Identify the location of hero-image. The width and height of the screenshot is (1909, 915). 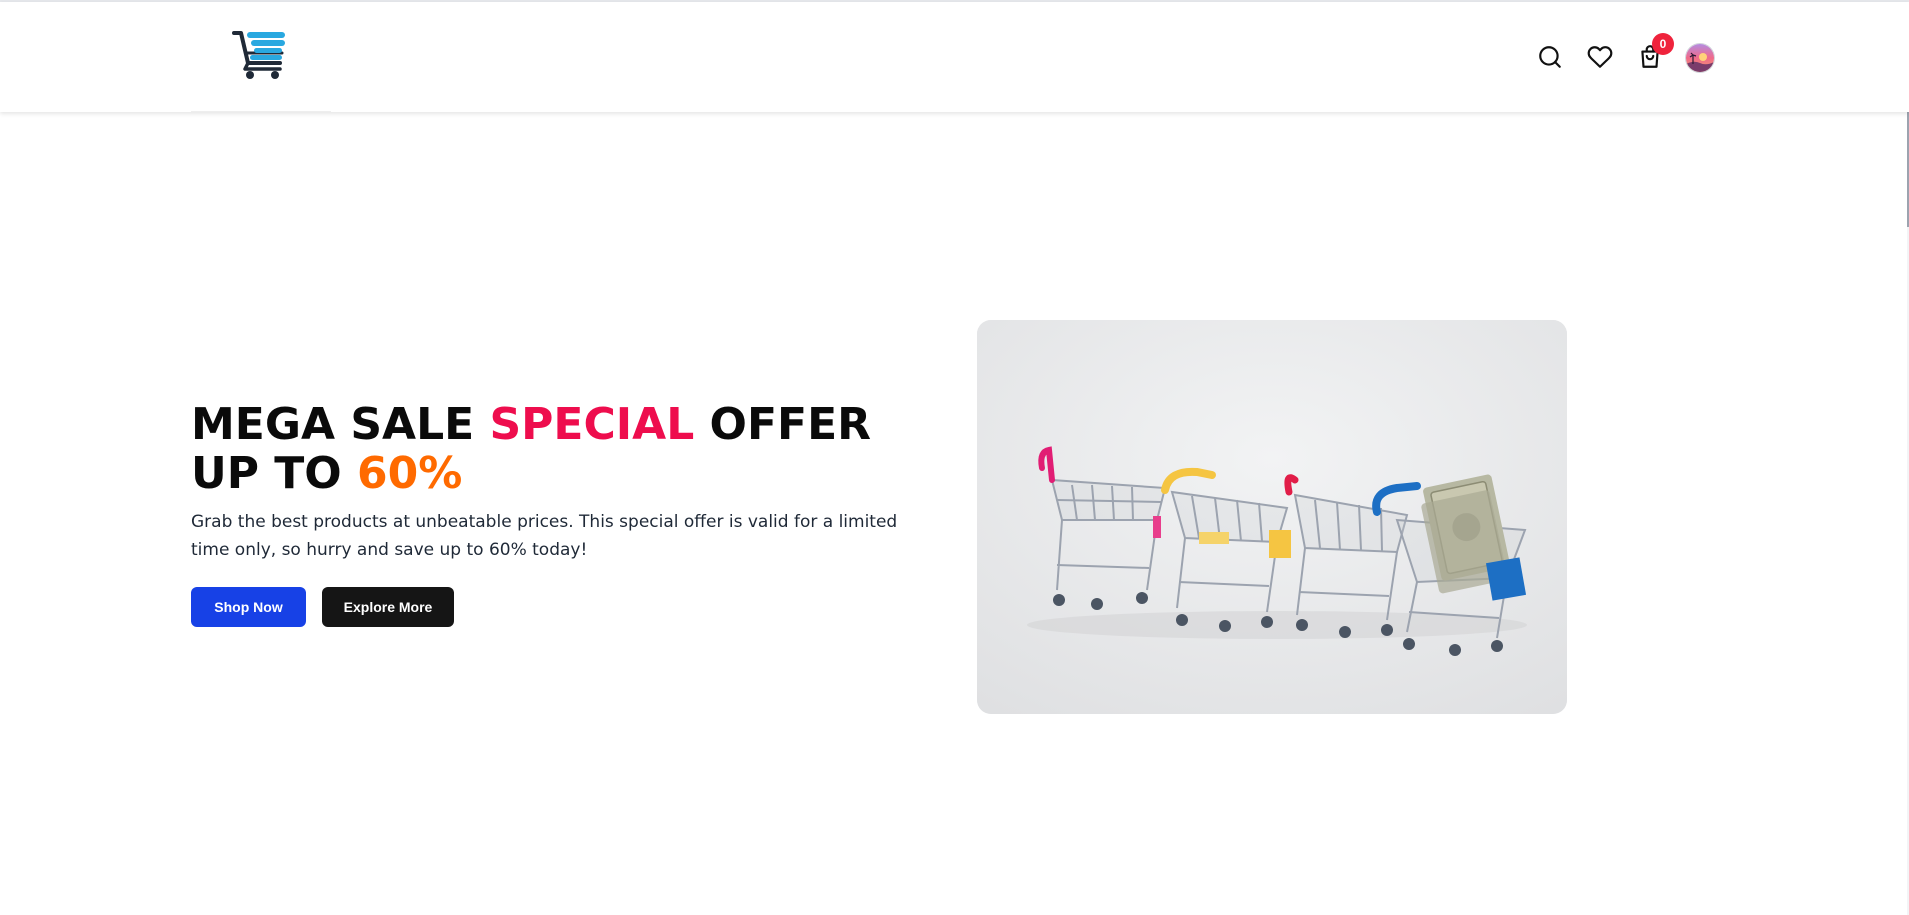
(1272, 517).